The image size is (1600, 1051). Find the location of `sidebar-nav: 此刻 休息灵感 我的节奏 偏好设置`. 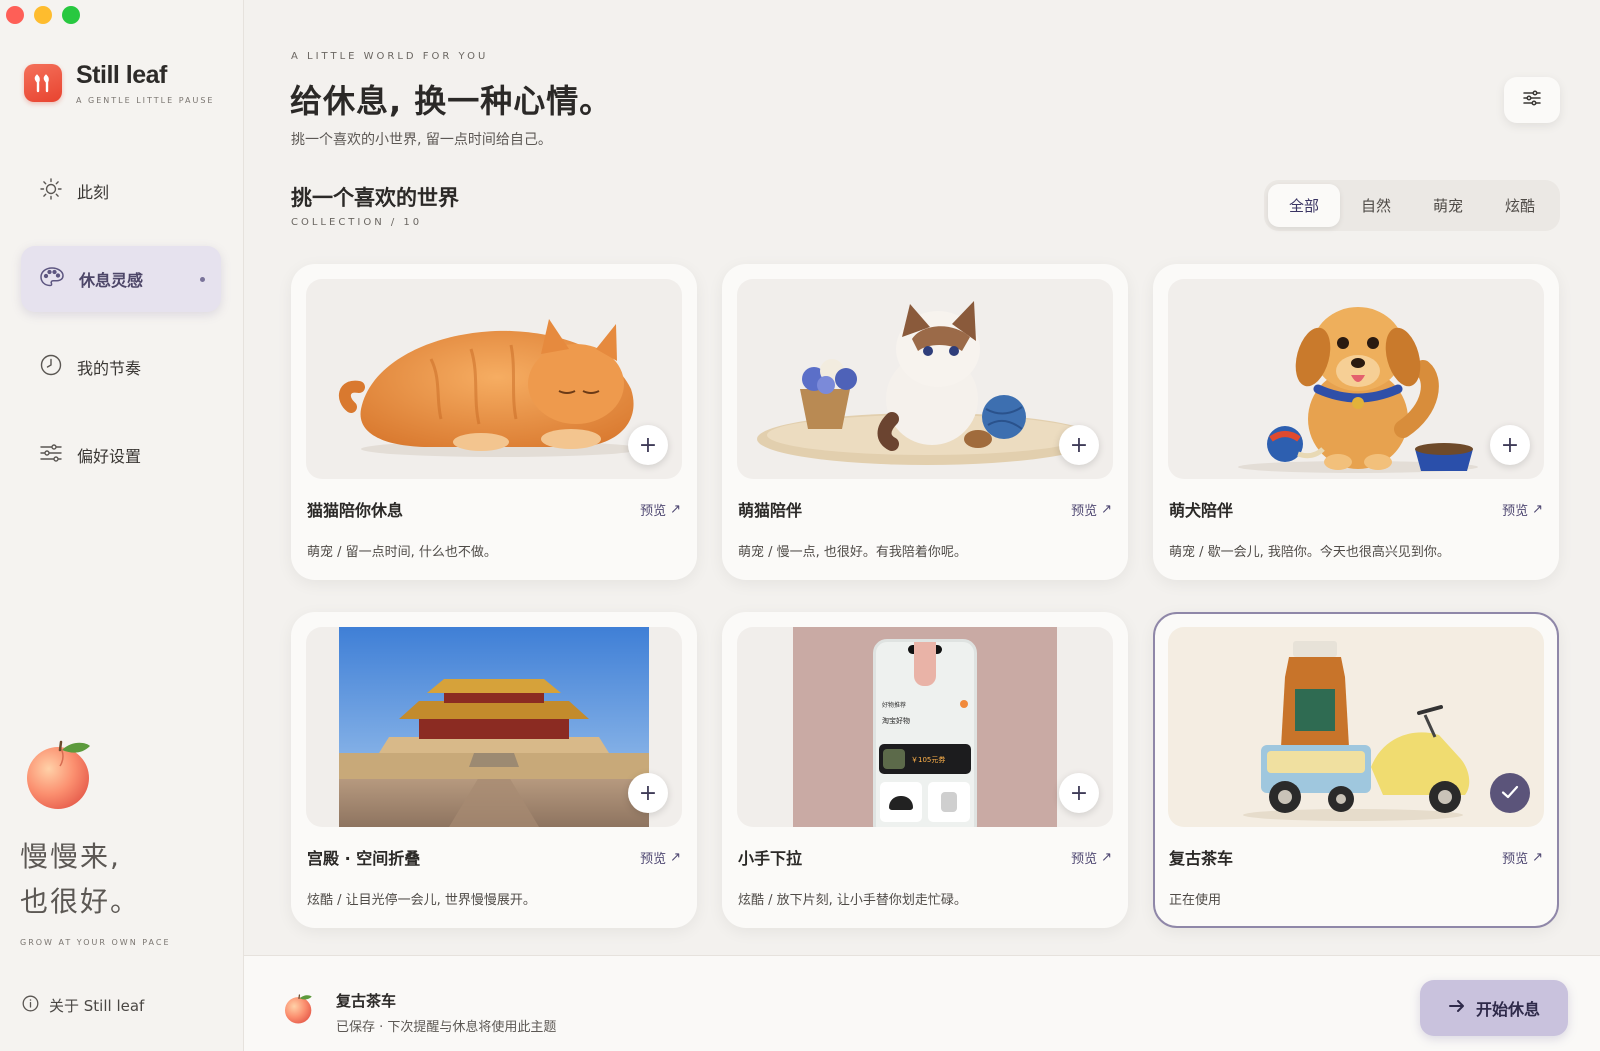

sidebar-nav: 此刻 休息灵感 我的节奏 偏好设置 is located at coordinates (121, 334).